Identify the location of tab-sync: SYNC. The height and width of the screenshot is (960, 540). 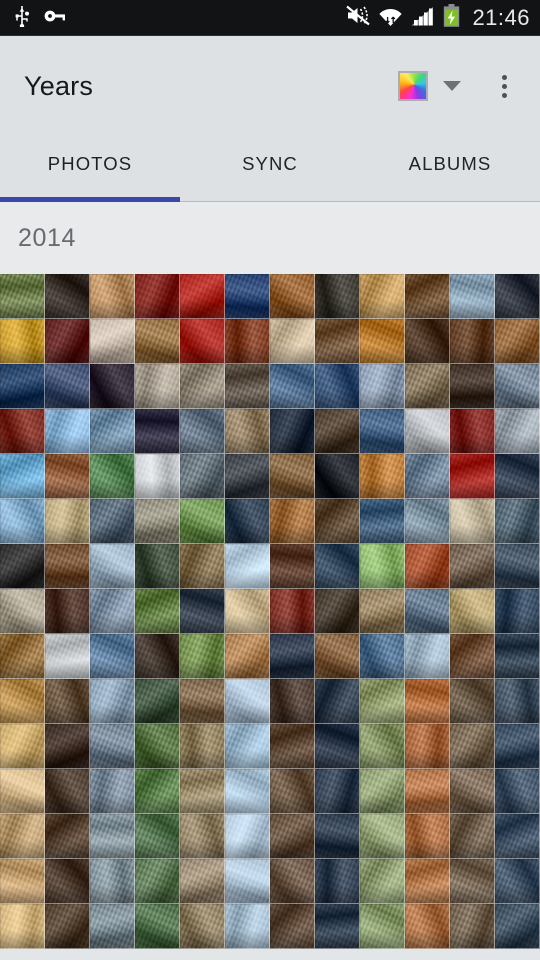
(270, 169).